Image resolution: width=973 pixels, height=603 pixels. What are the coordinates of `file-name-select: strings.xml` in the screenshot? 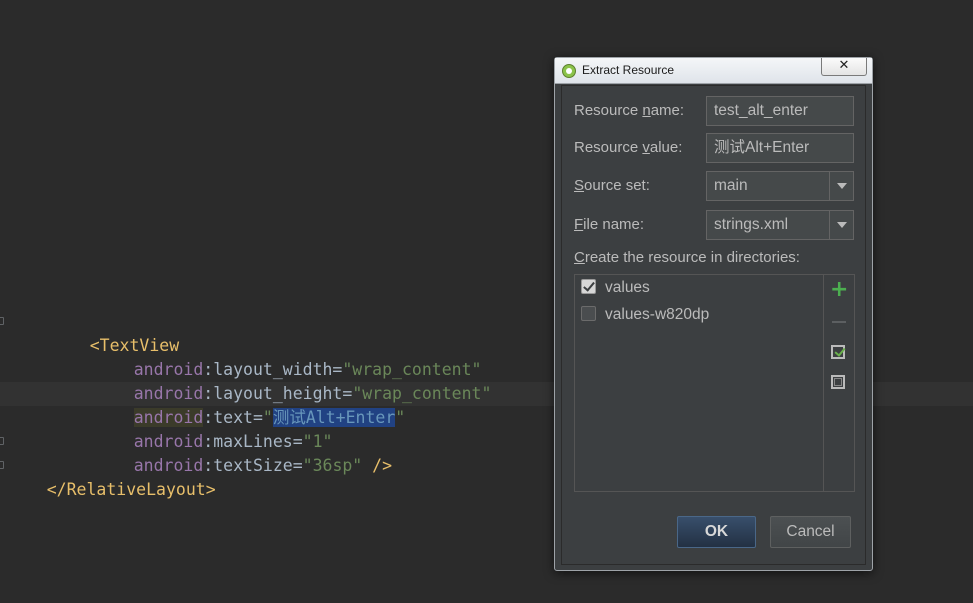 It's located at (780, 225).